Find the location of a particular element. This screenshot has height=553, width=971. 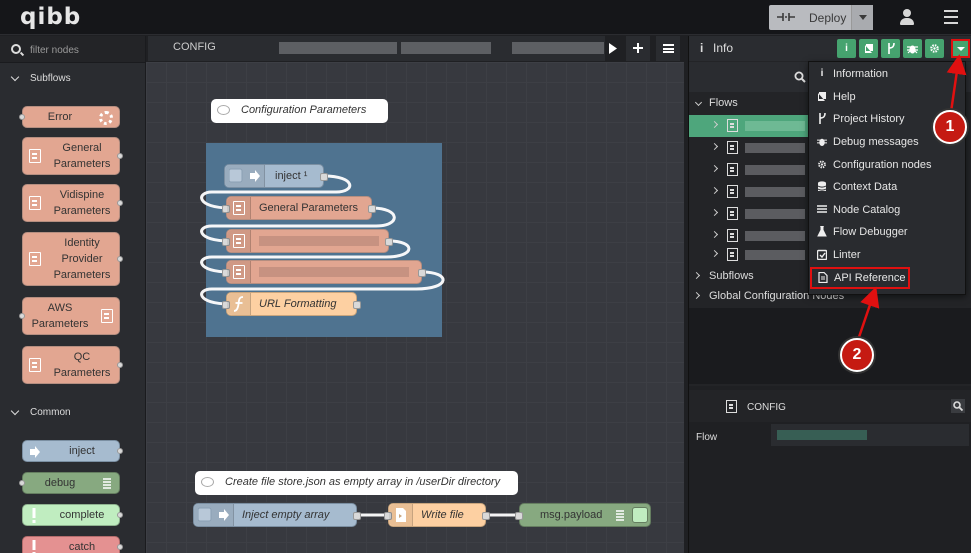

list-flows-button is located at coordinates (668, 48).